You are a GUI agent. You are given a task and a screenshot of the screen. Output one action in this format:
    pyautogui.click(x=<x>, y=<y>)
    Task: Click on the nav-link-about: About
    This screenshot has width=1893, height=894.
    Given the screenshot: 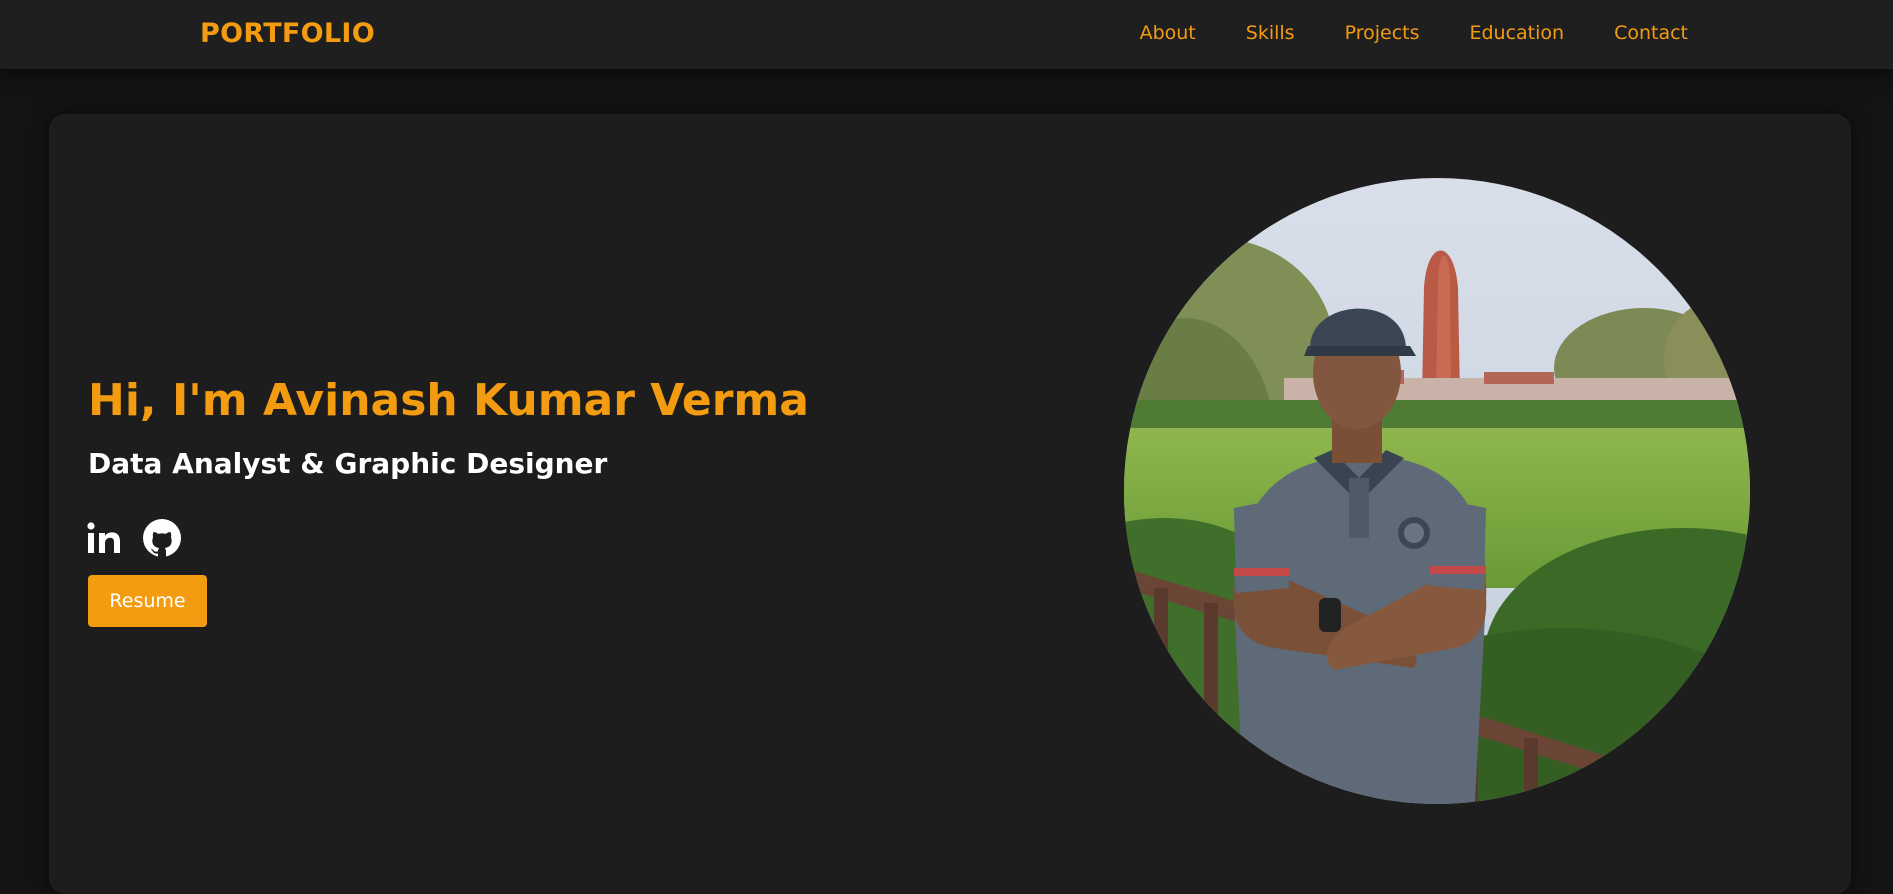 What is the action you would take?
    pyautogui.click(x=1168, y=33)
    